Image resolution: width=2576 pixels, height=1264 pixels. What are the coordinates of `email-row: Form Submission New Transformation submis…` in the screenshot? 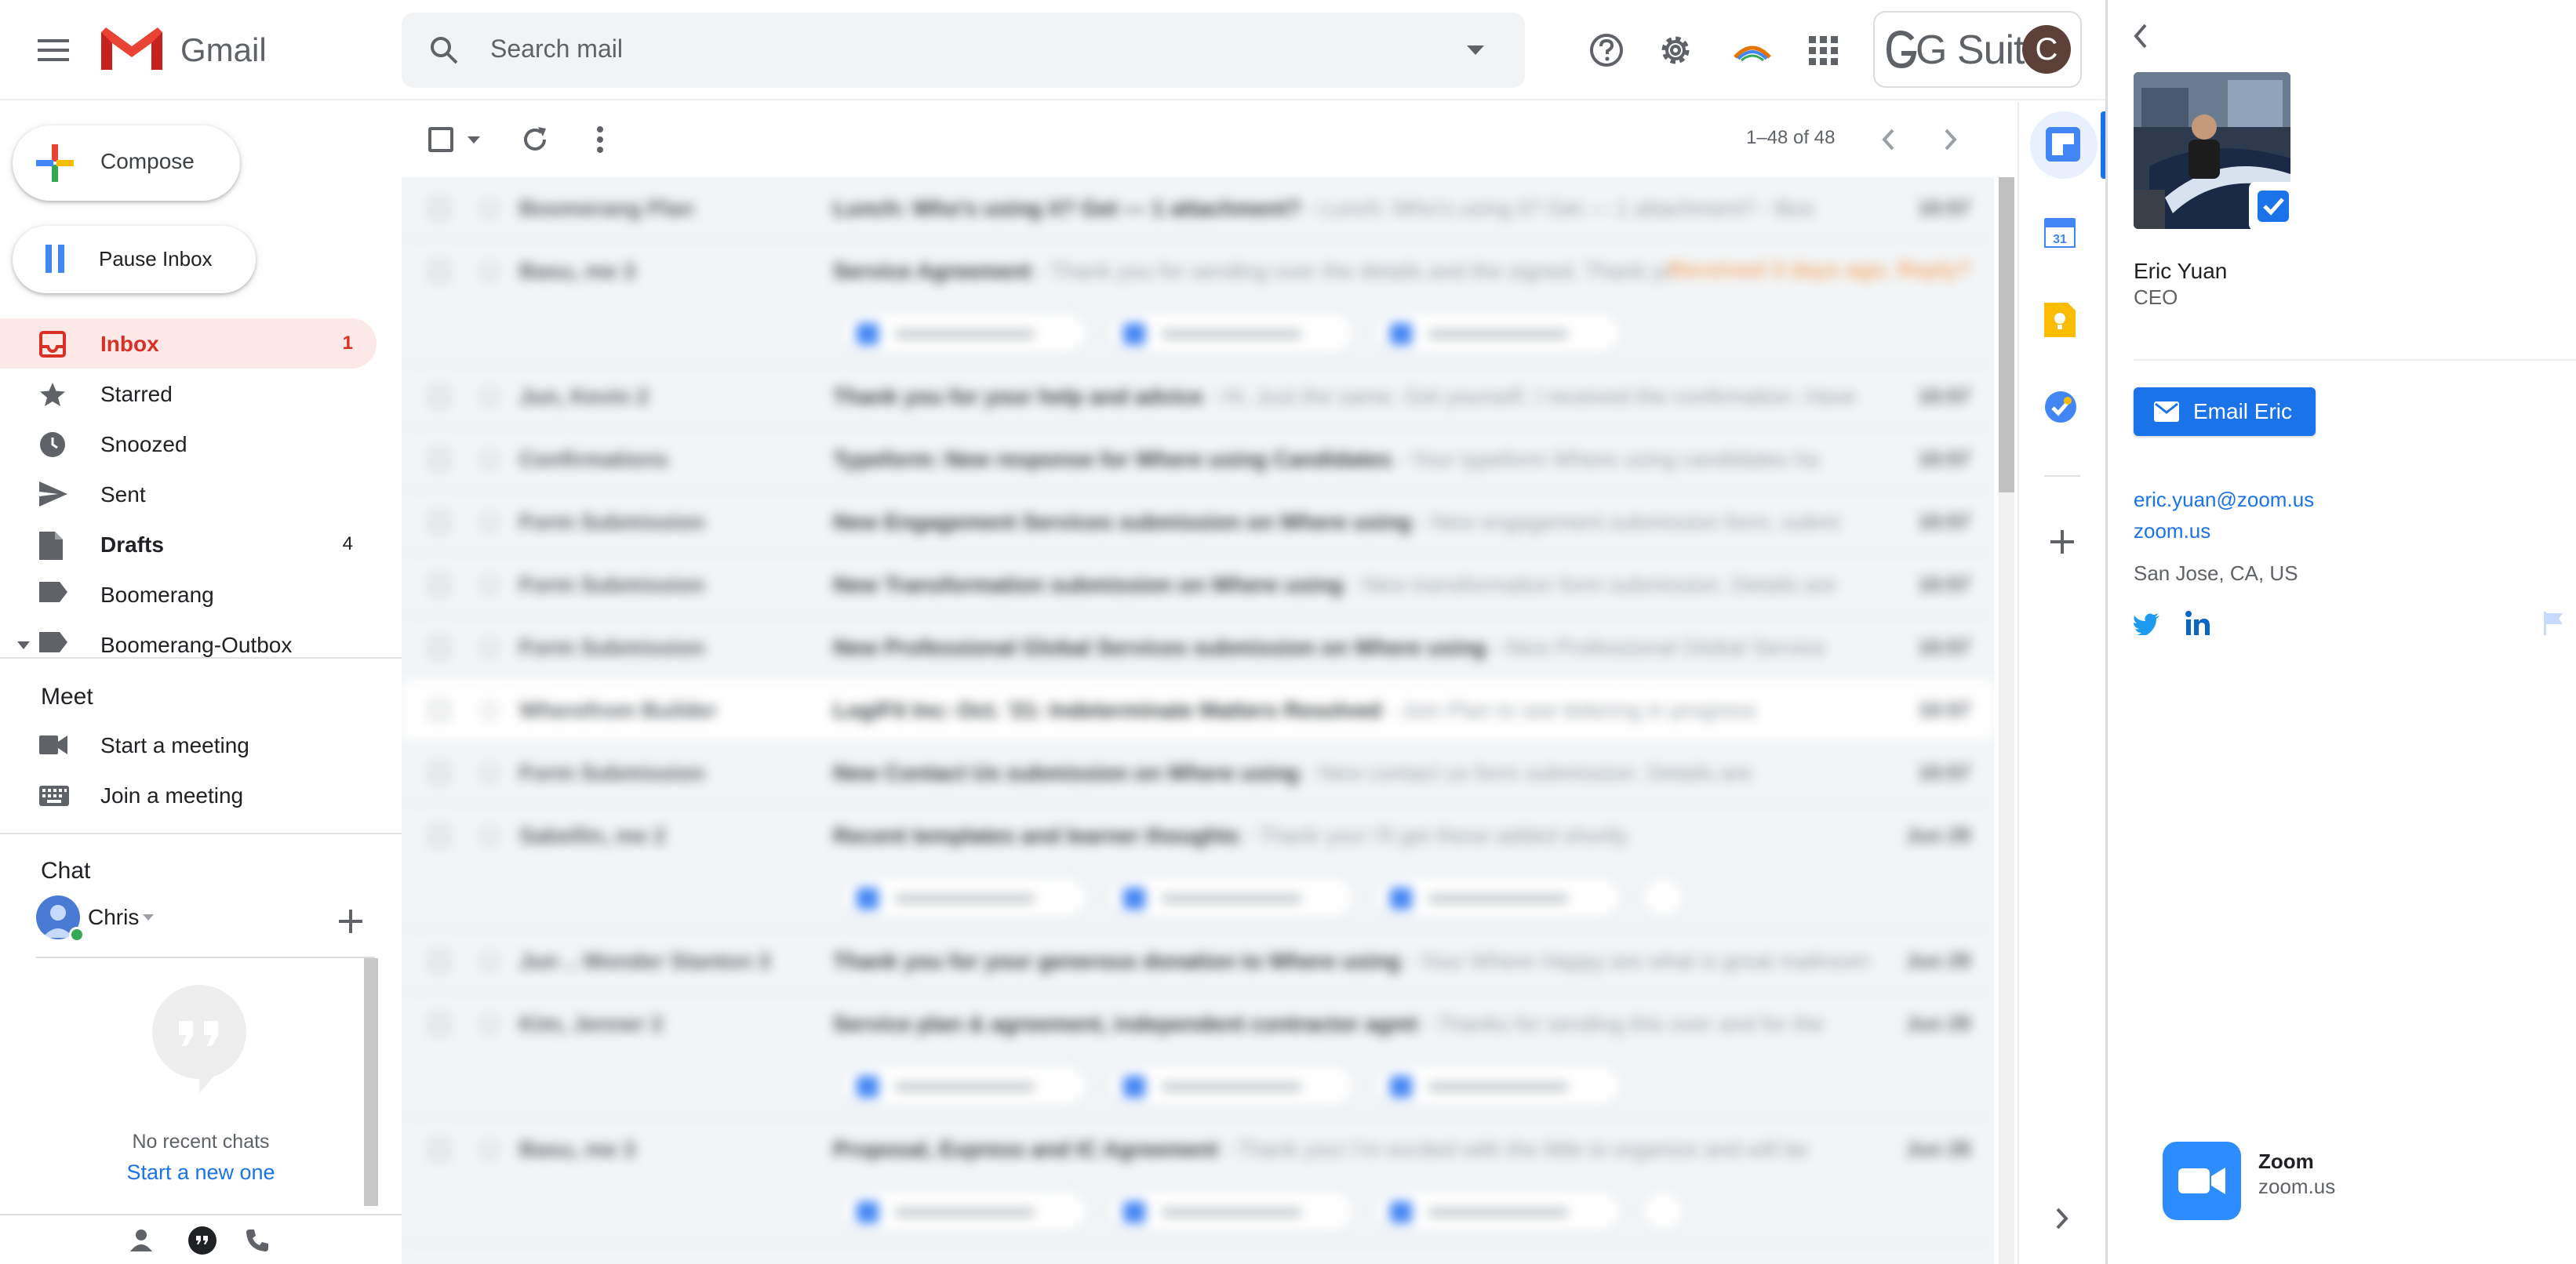 It's located at (1198, 585).